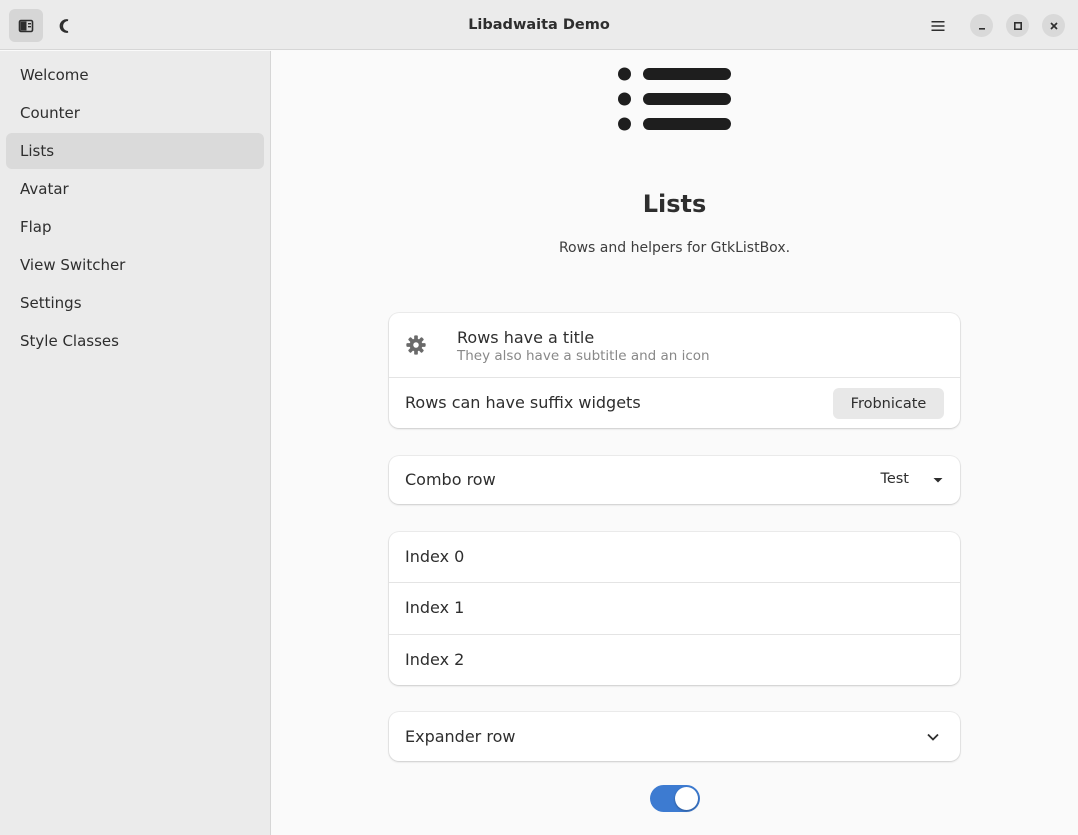 Image resolution: width=1078 pixels, height=835 pixels. What do you see at coordinates (435, 607) in the screenshot?
I see `row-title: Index 1` at bounding box center [435, 607].